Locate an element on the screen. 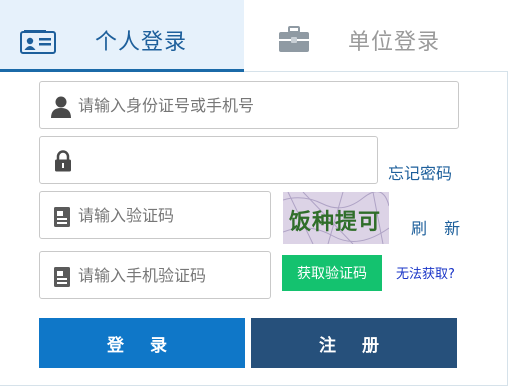 The image size is (512, 391). captcha-field is located at coordinates (155, 215).